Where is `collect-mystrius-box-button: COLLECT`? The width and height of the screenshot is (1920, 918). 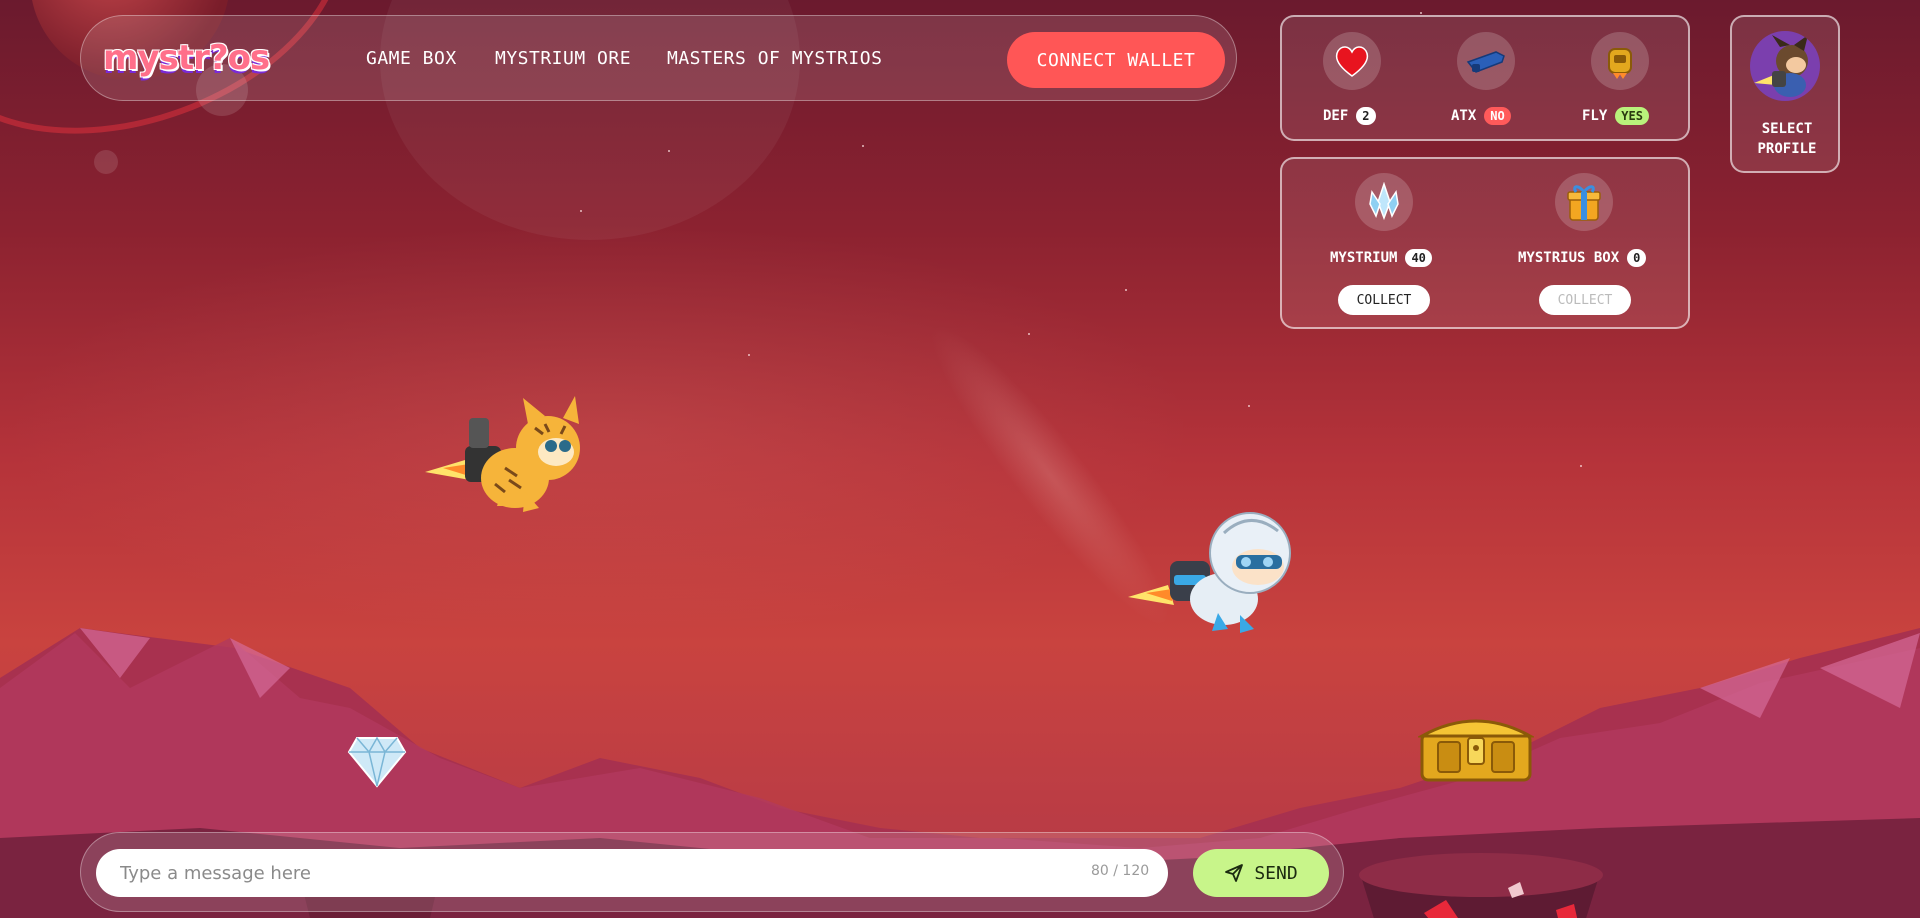
collect-mystrius-box-button: COLLECT is located at coordinates (1585, 300).